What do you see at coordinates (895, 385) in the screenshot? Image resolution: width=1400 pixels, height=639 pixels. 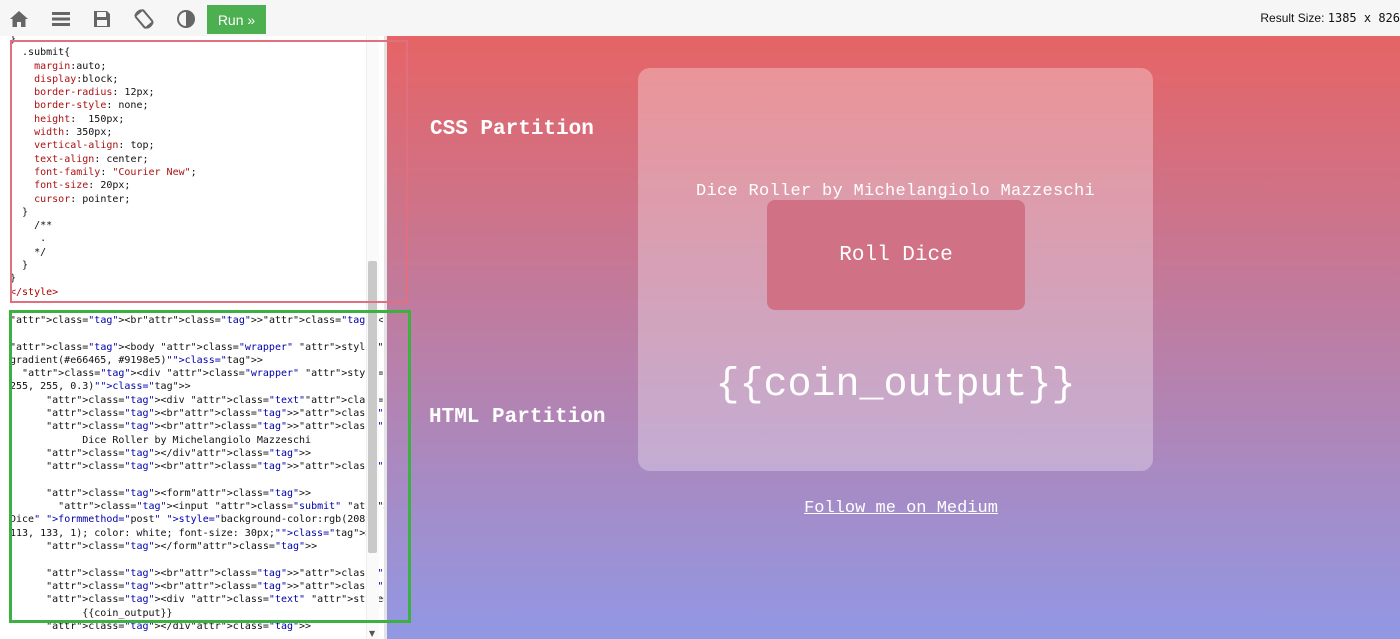 I see `coin-output: {{coin_output}}` at bounding box center [895, 385].